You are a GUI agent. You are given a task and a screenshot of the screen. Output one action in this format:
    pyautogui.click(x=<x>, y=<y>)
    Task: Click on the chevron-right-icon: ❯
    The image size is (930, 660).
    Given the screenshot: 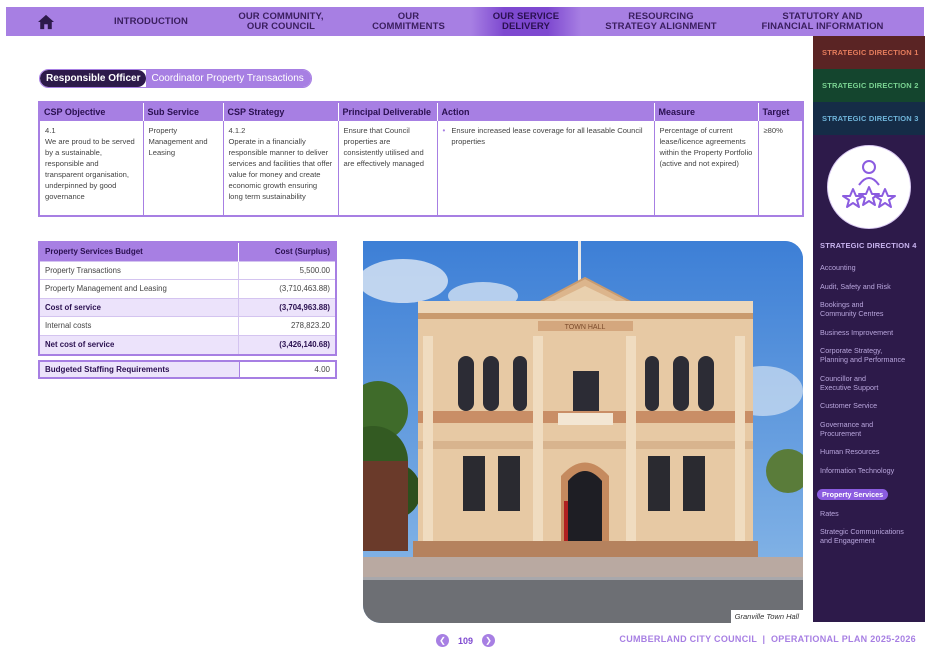 What is the action you would take?
    pyautogui.click(x=488, y=640)
    